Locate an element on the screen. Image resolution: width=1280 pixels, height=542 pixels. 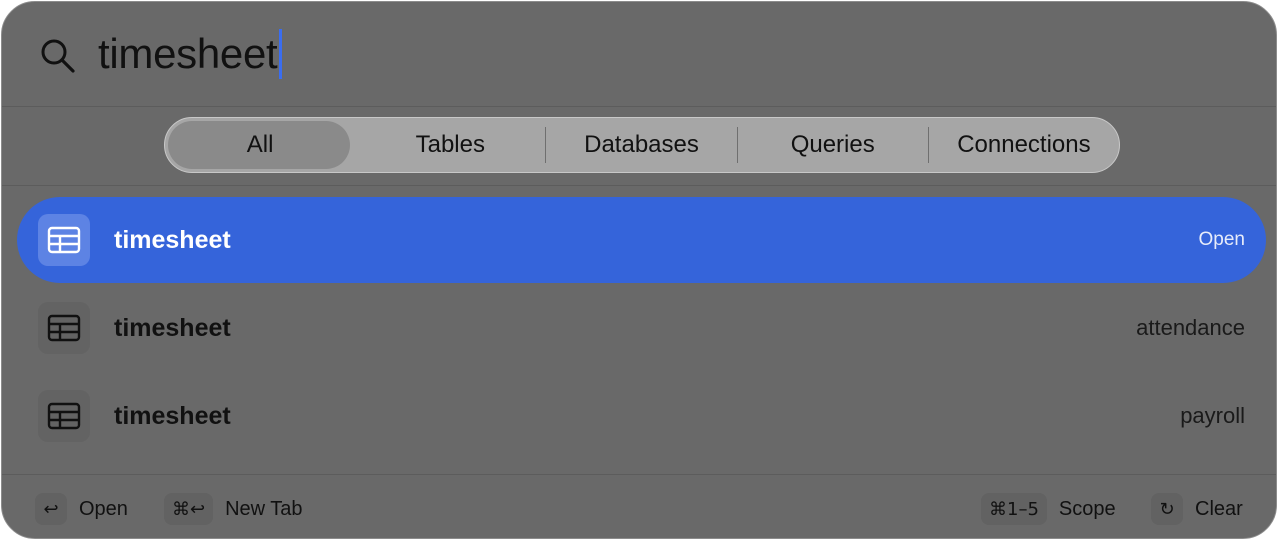
hint-scope: ⌘1–5 Scope is located at coordinates (1048, 509).